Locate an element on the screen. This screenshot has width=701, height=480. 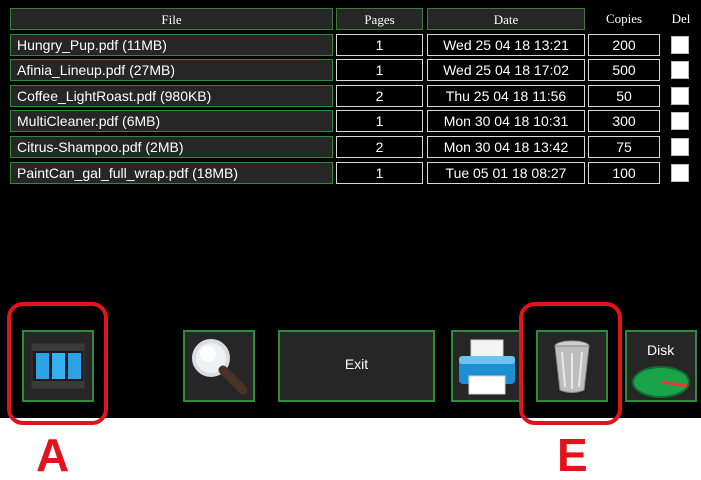
exit-button: Exit is located at coordinates (356, 366).